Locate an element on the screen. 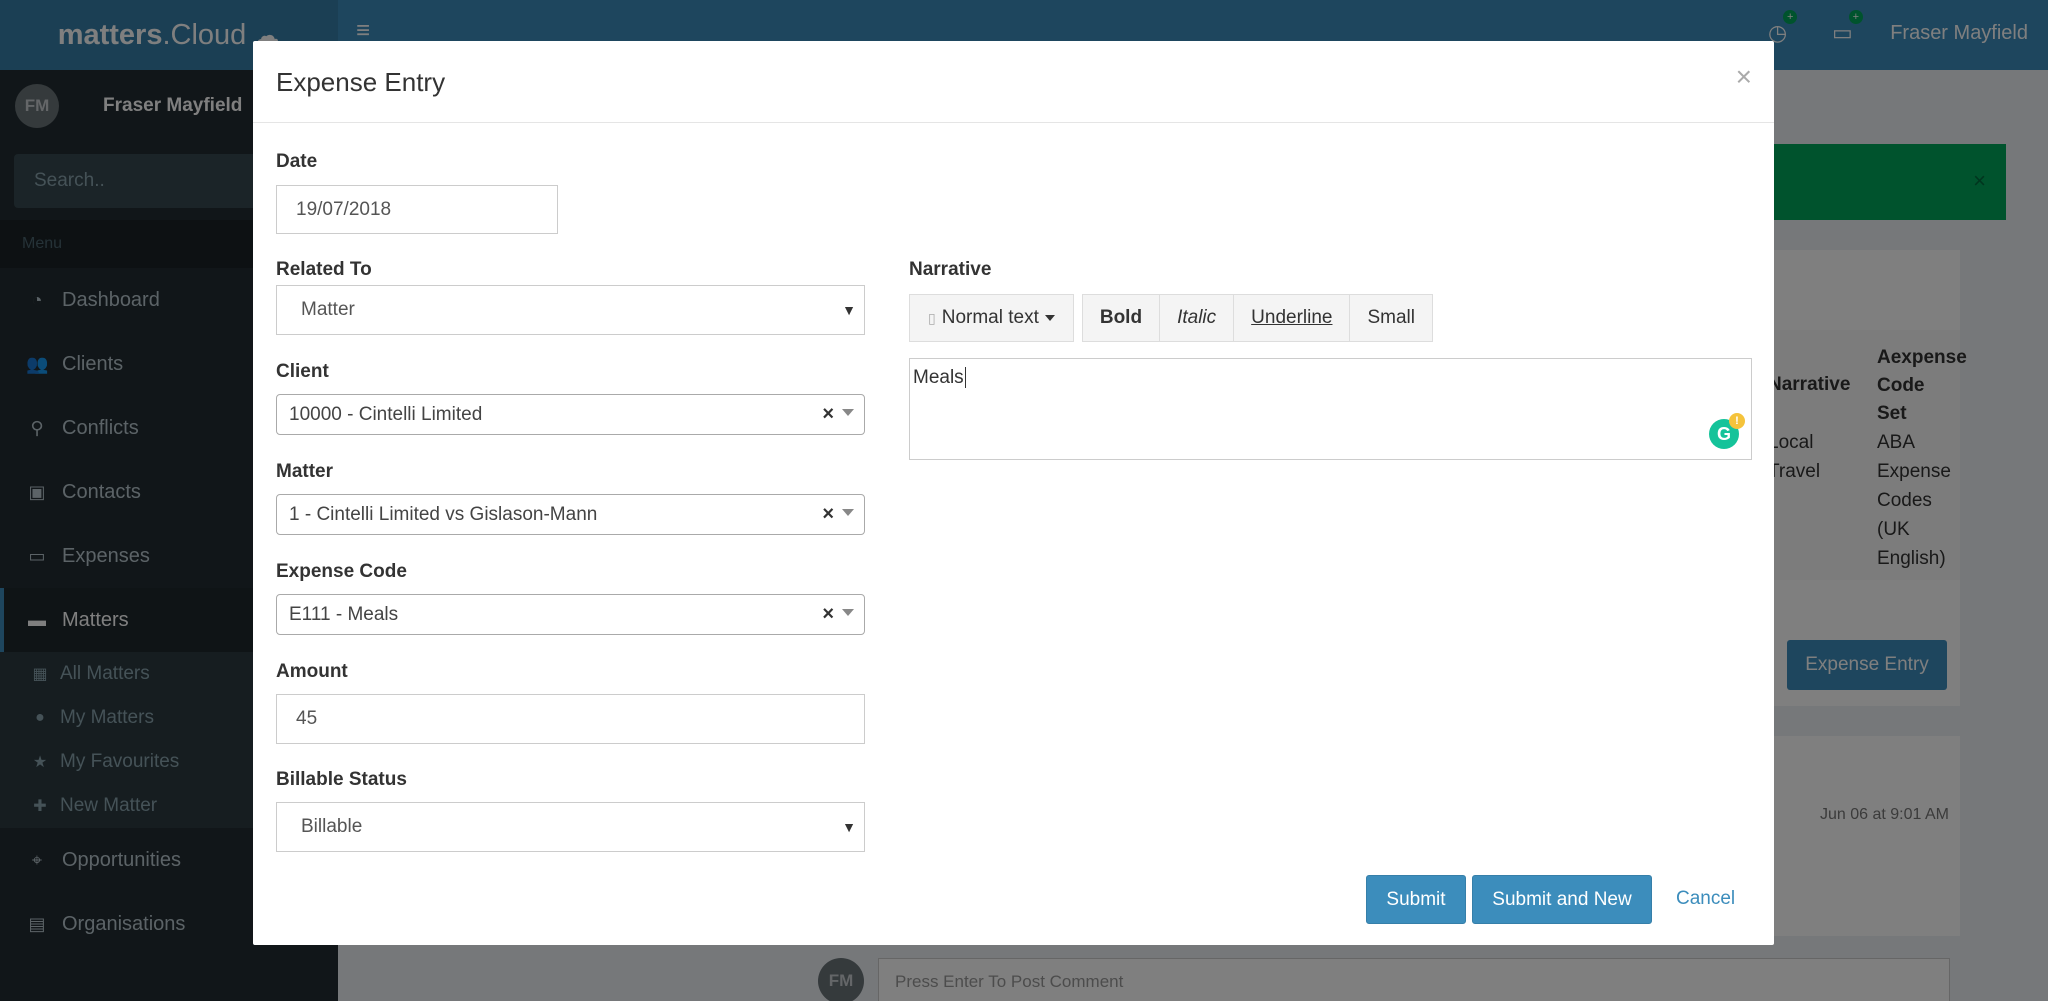  matter-label: Matter is located at coordinates (305, 471).